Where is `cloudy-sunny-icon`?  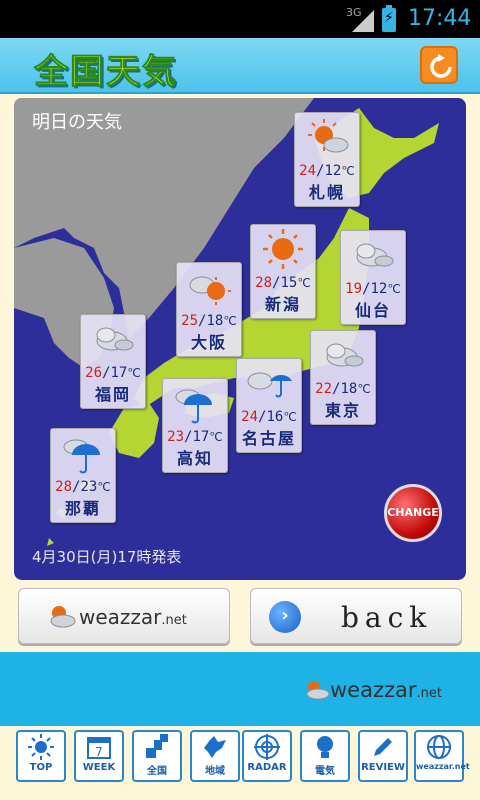
cloudy-sunny-icon is located at coordinates (209, 288).